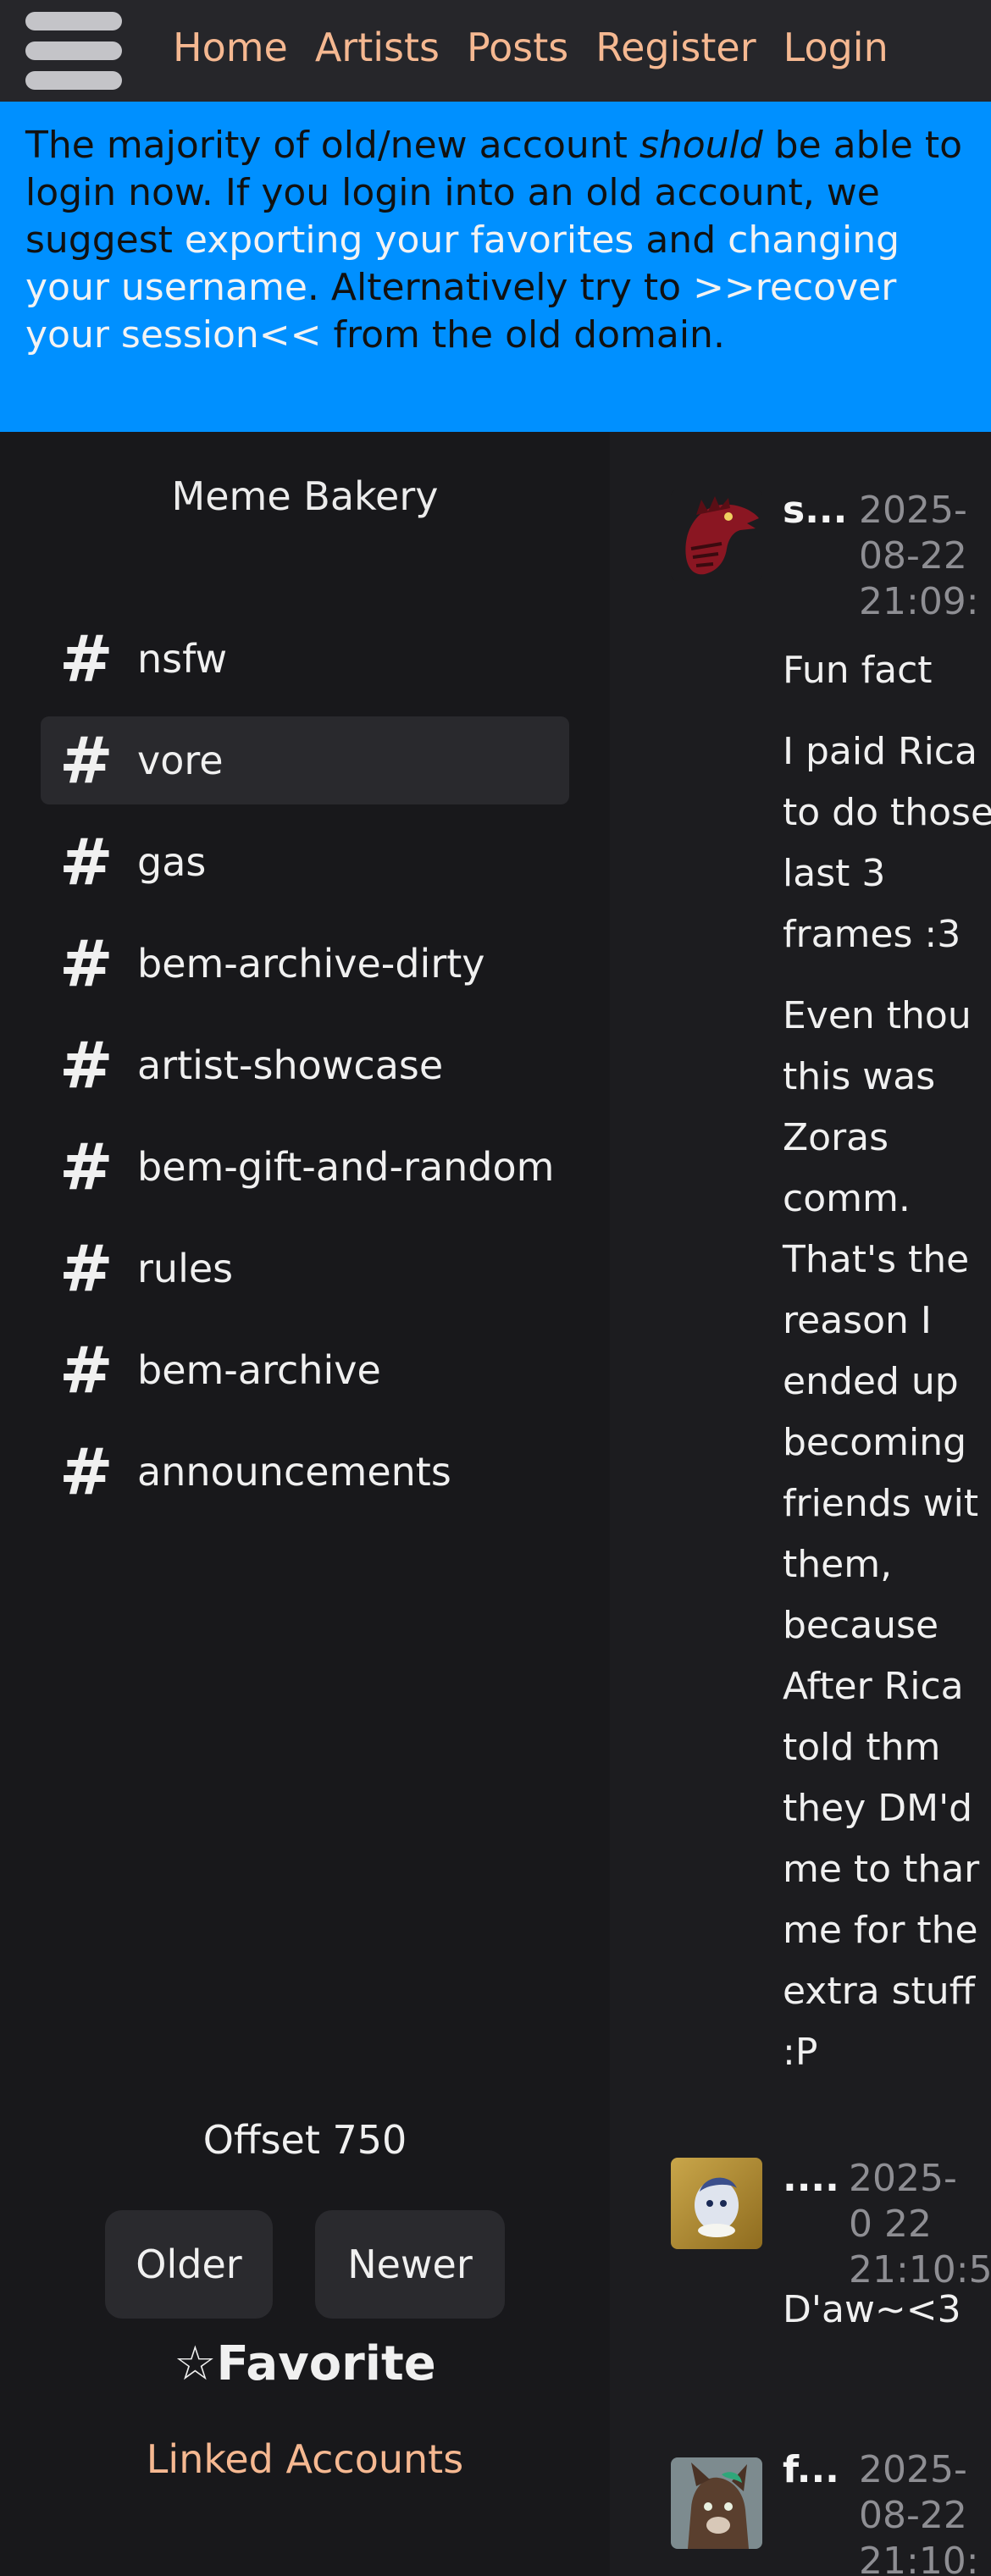 This screenshot has width=991, height=2576. What do you see at coordinates (718, 2506) in the screenshot?
I see `wolf-avatar-icon` at bounding box center [718, 2506].